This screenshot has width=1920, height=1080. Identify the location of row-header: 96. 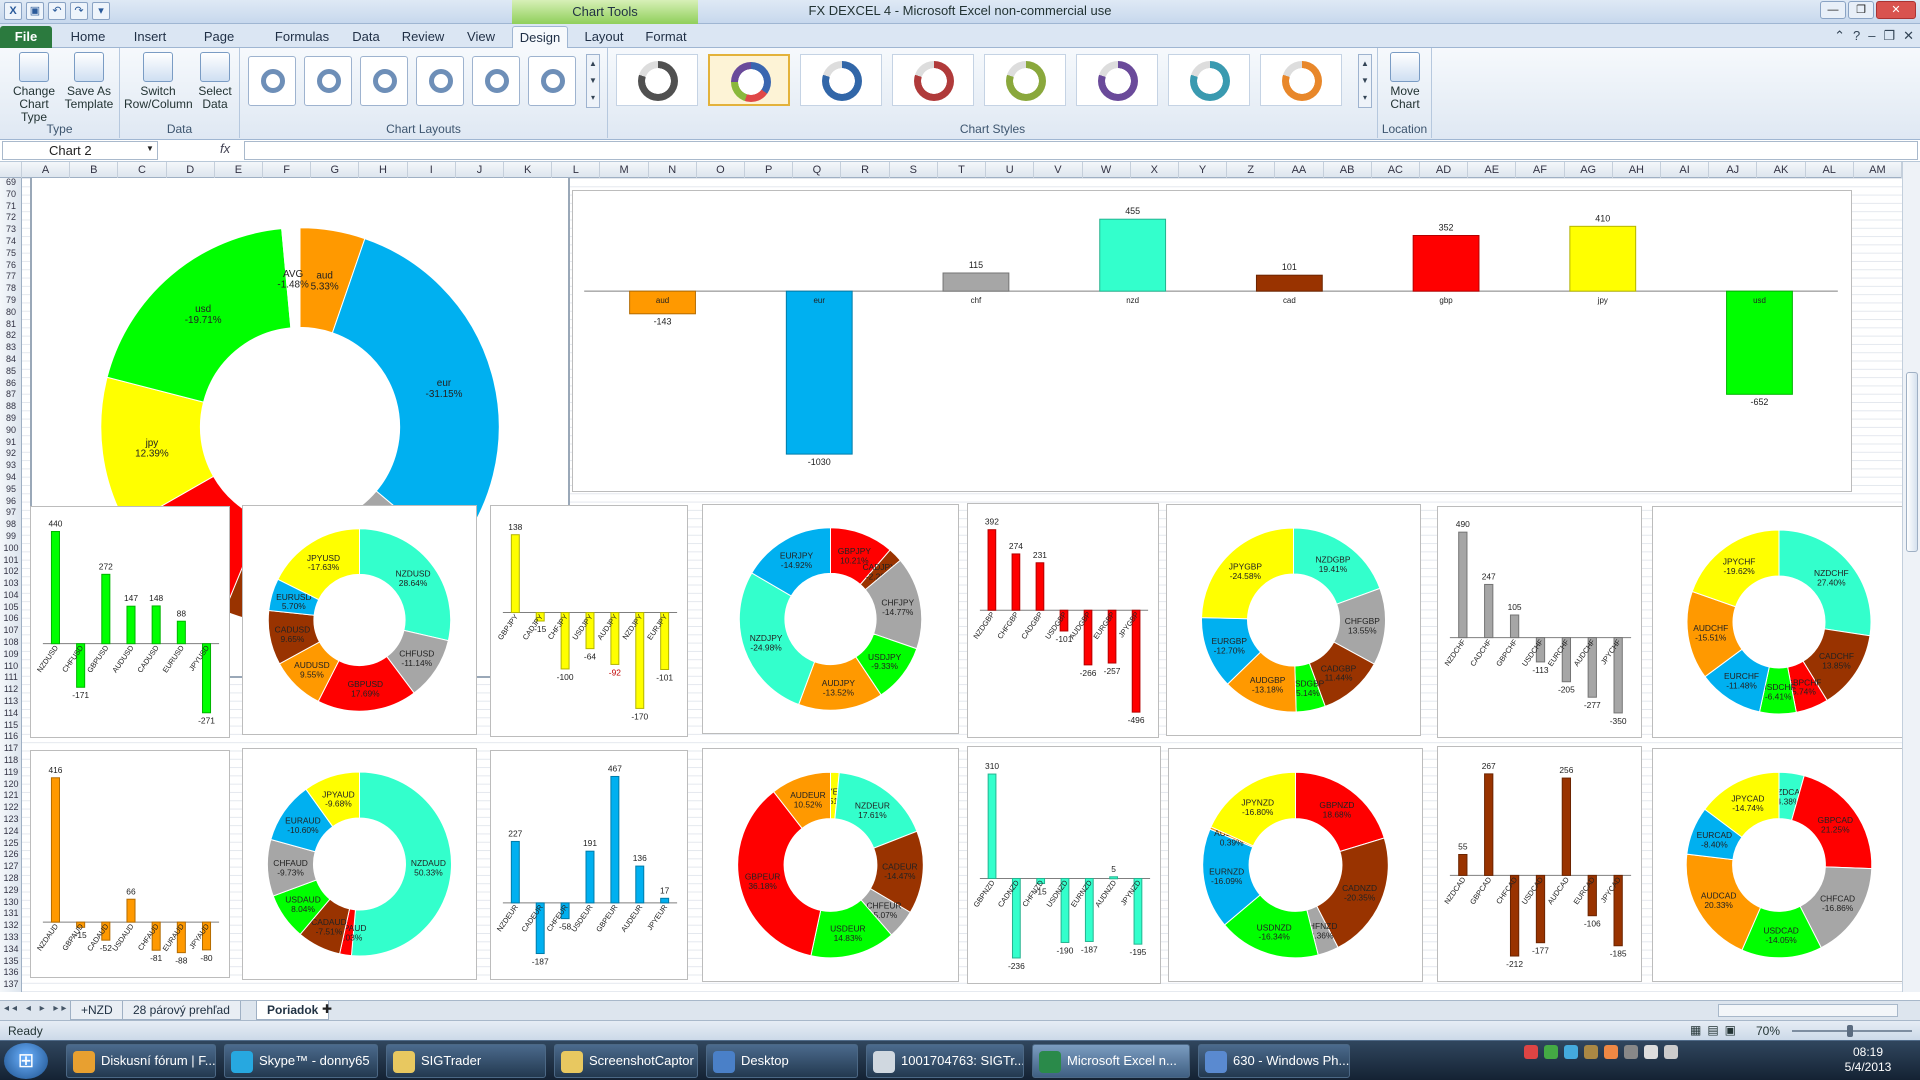
(10, 500).